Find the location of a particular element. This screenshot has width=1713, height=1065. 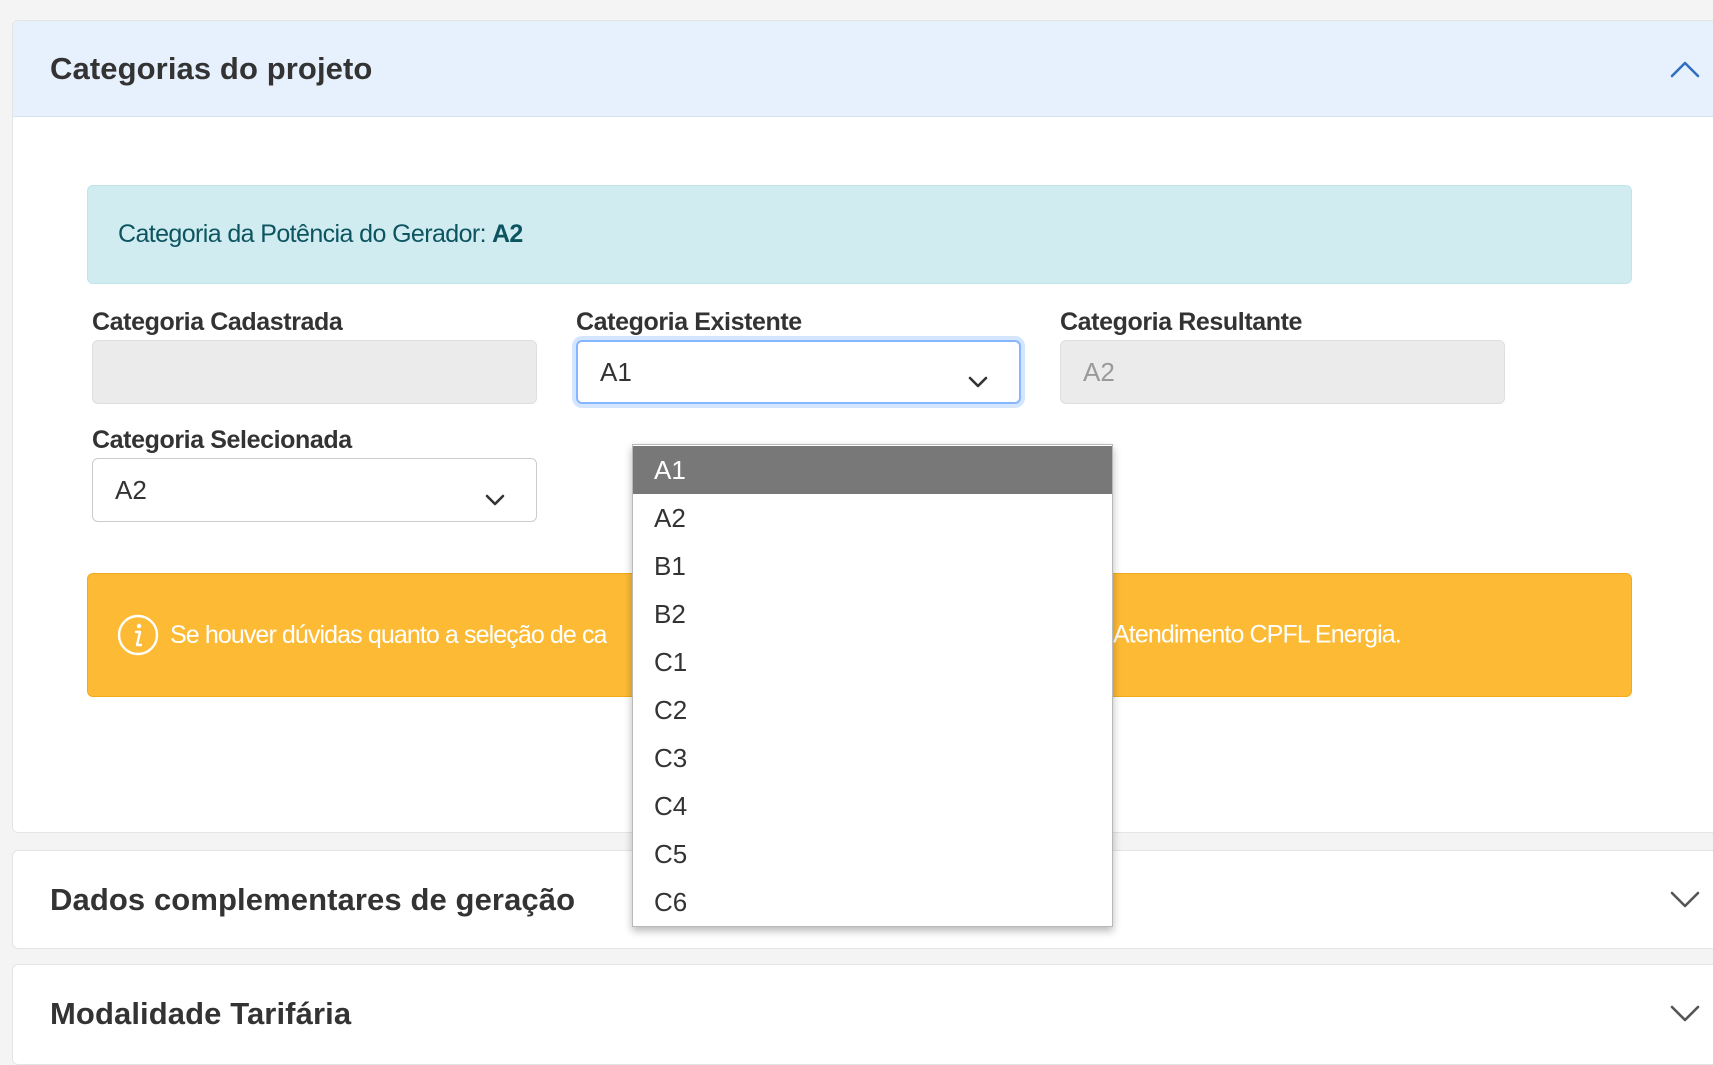

chevron-up-icon is located at coordinates (1685, 69).